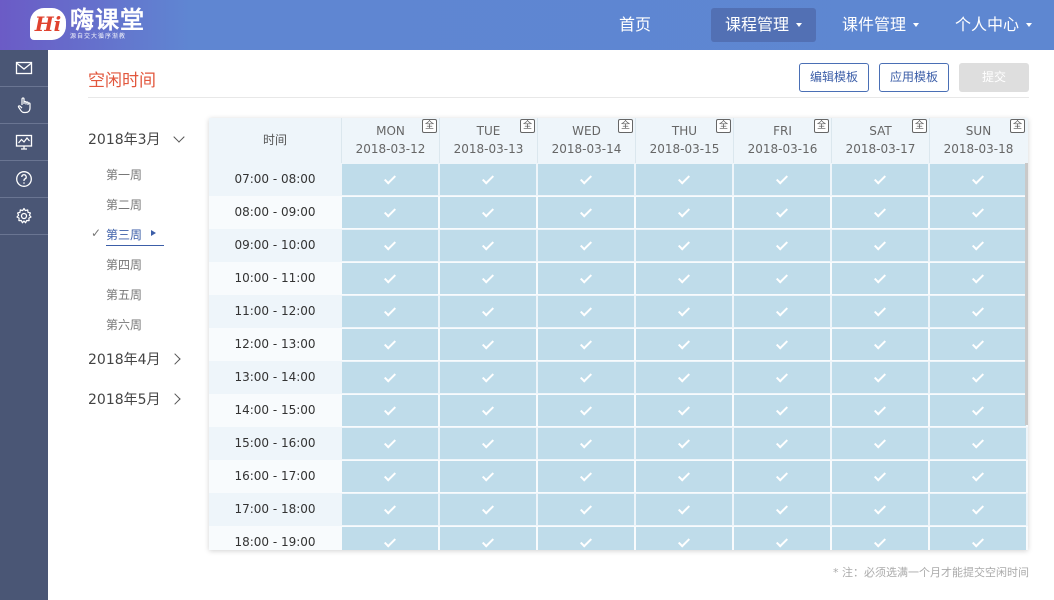  I want to click on month-item-2018-04: 2018年4月, so click(134, 359).